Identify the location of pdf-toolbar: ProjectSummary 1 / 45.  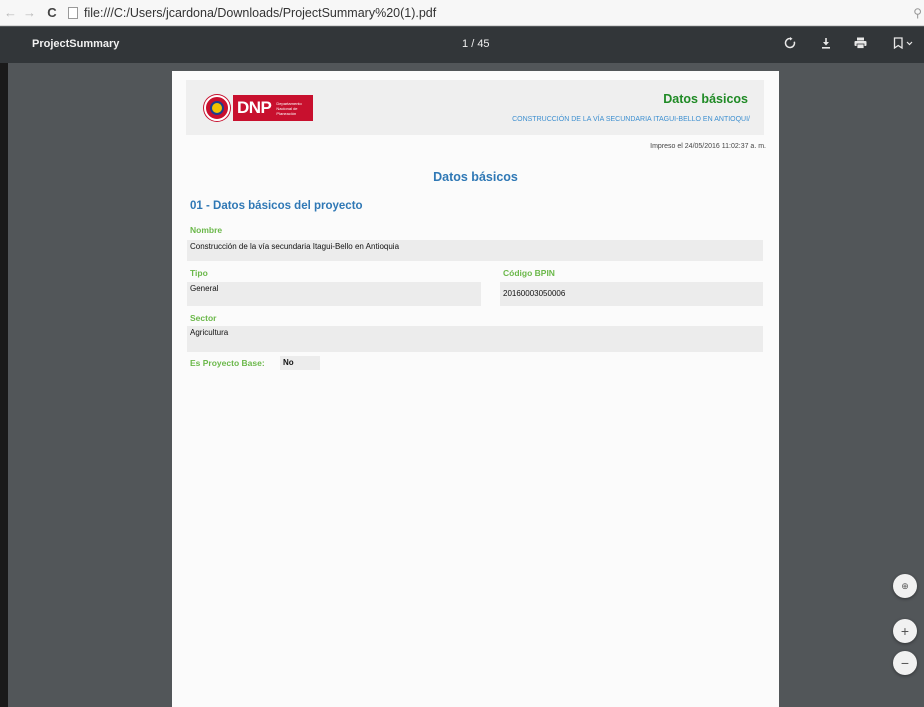
(462, 45).